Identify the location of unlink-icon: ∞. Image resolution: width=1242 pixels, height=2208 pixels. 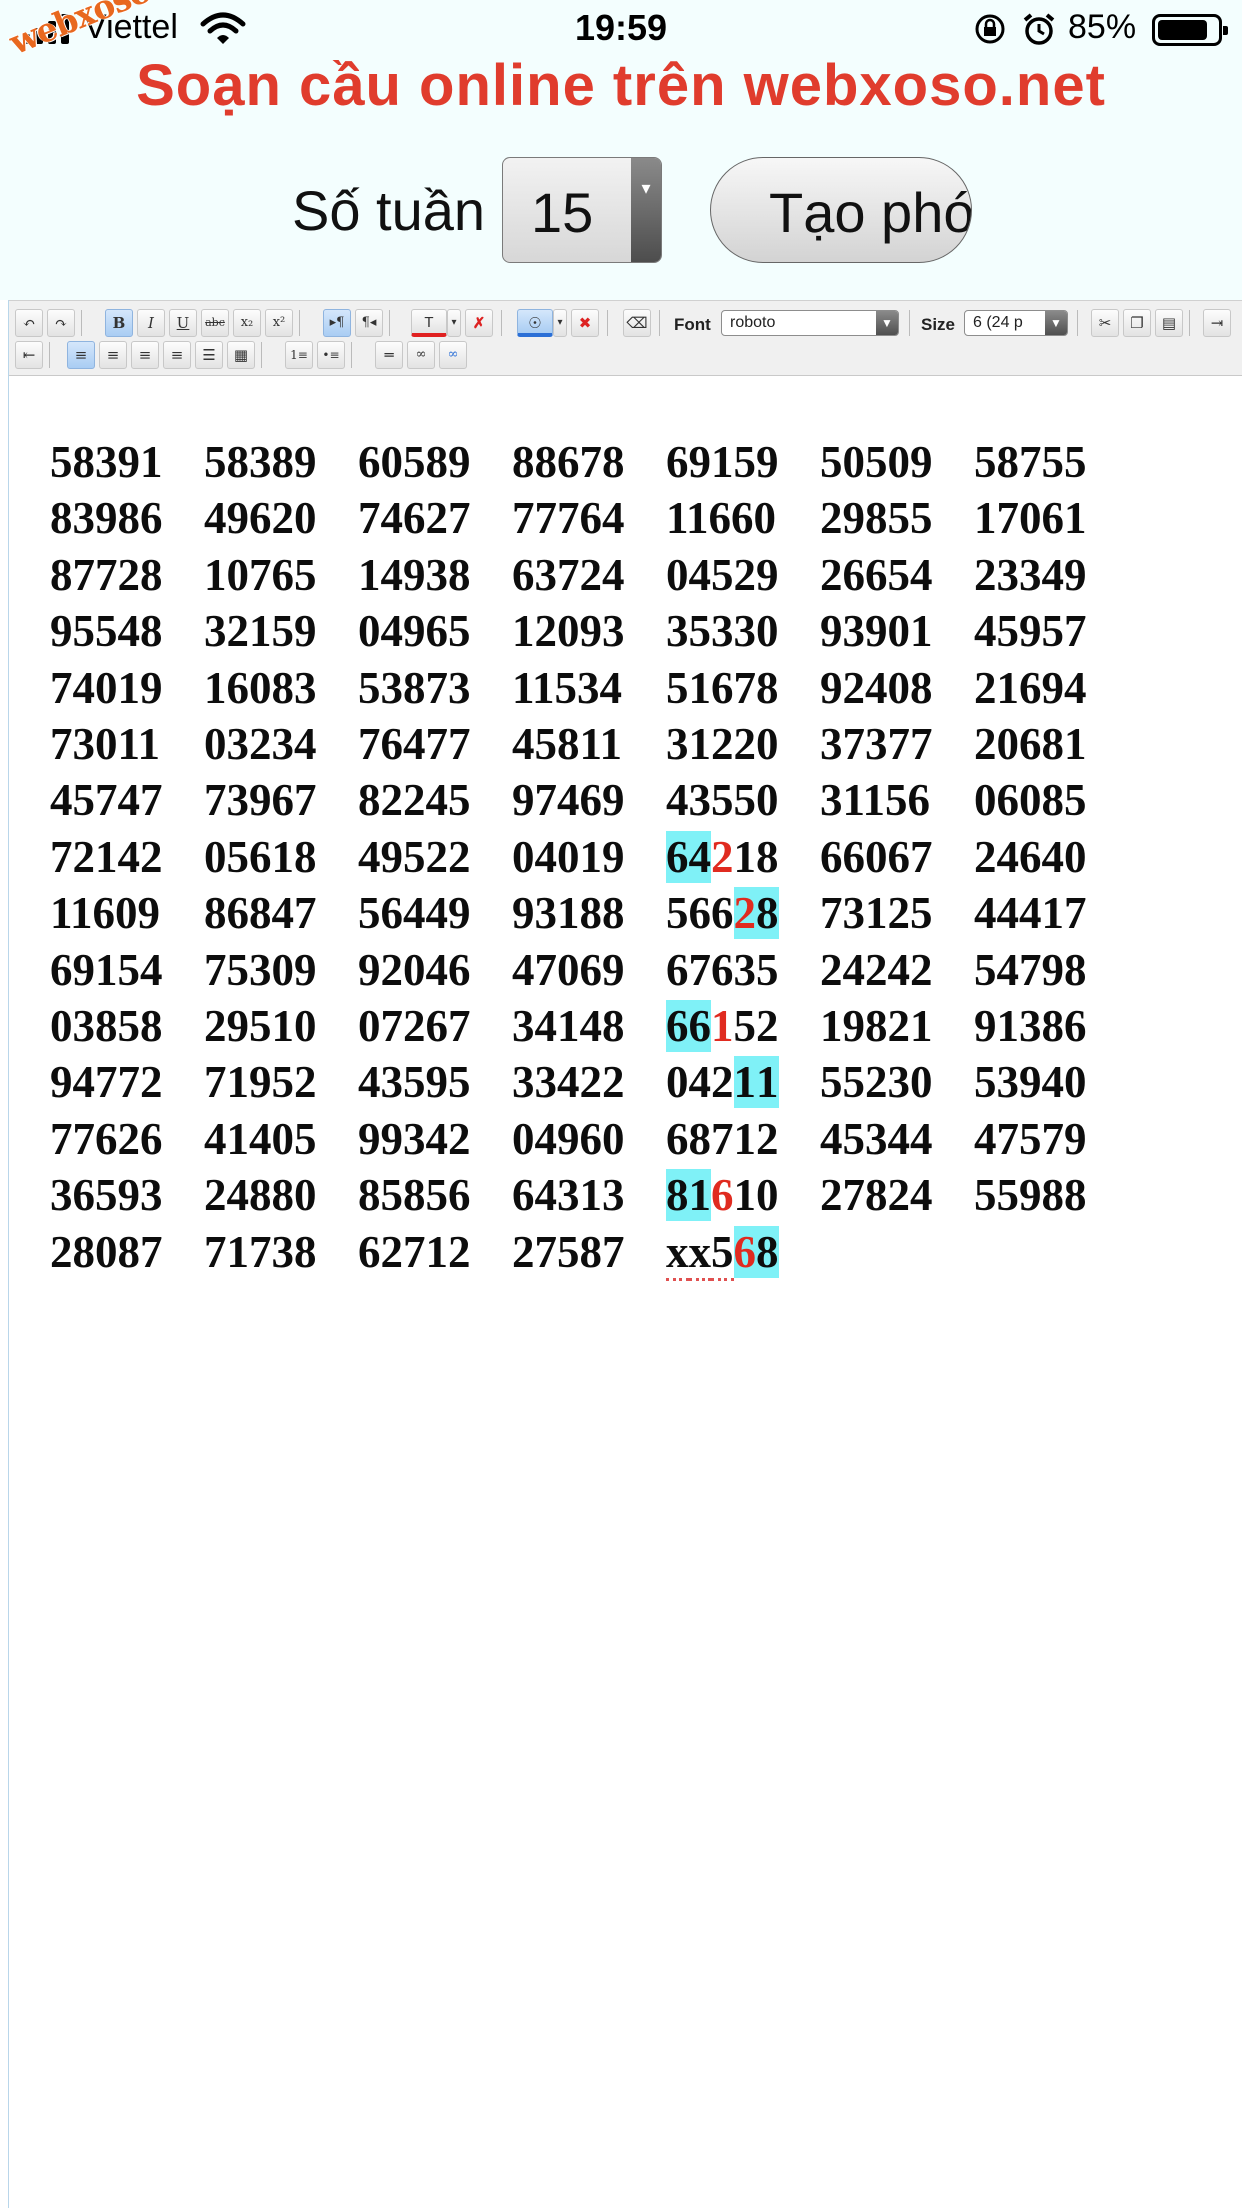
(453, 355).